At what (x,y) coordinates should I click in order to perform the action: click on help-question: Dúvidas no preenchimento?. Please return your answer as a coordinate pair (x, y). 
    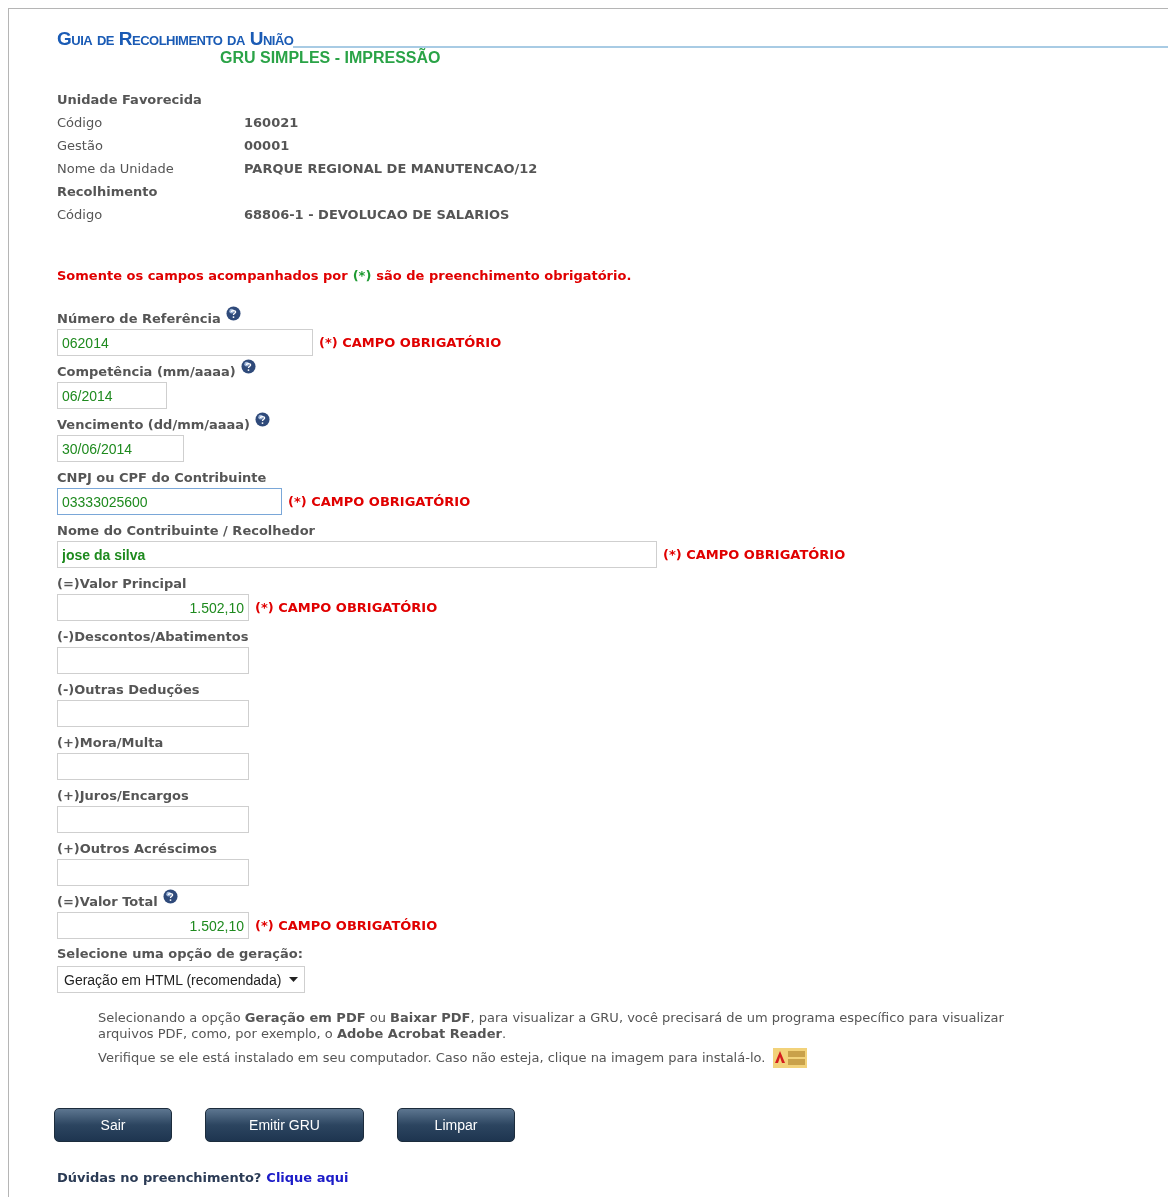
    Looking at the image, I should click on (159, 1178).